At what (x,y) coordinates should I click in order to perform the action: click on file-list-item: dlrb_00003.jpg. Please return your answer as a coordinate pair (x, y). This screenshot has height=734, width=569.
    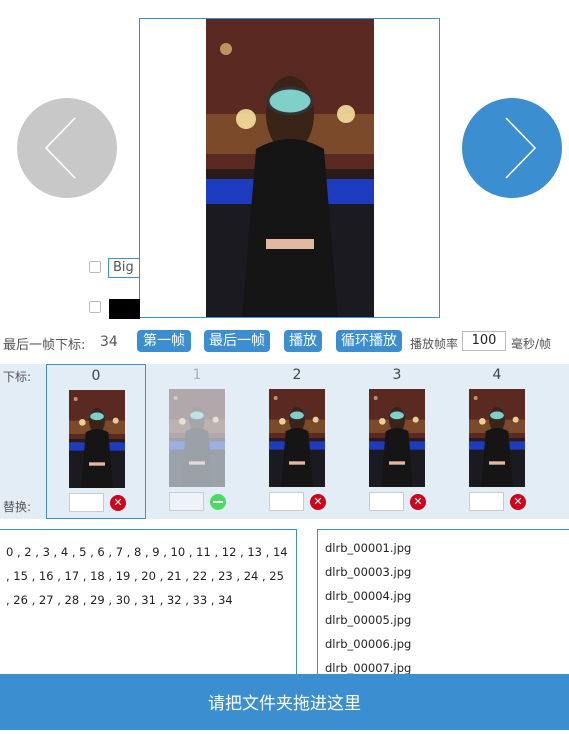
    Looking at the image, I should click on (447, 572).